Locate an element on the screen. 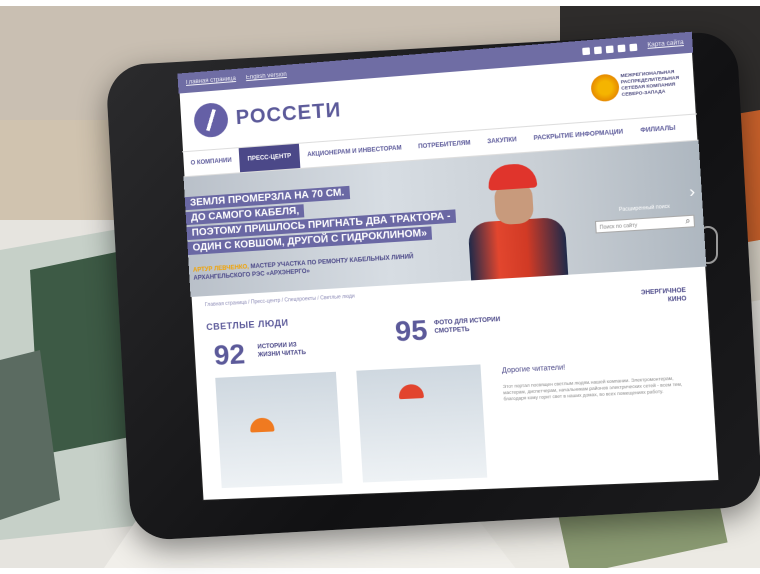 Image resolution: width=760 pixels, height=574 pixels. stat-stories-number: 92 is located at coordinates (229, 354).